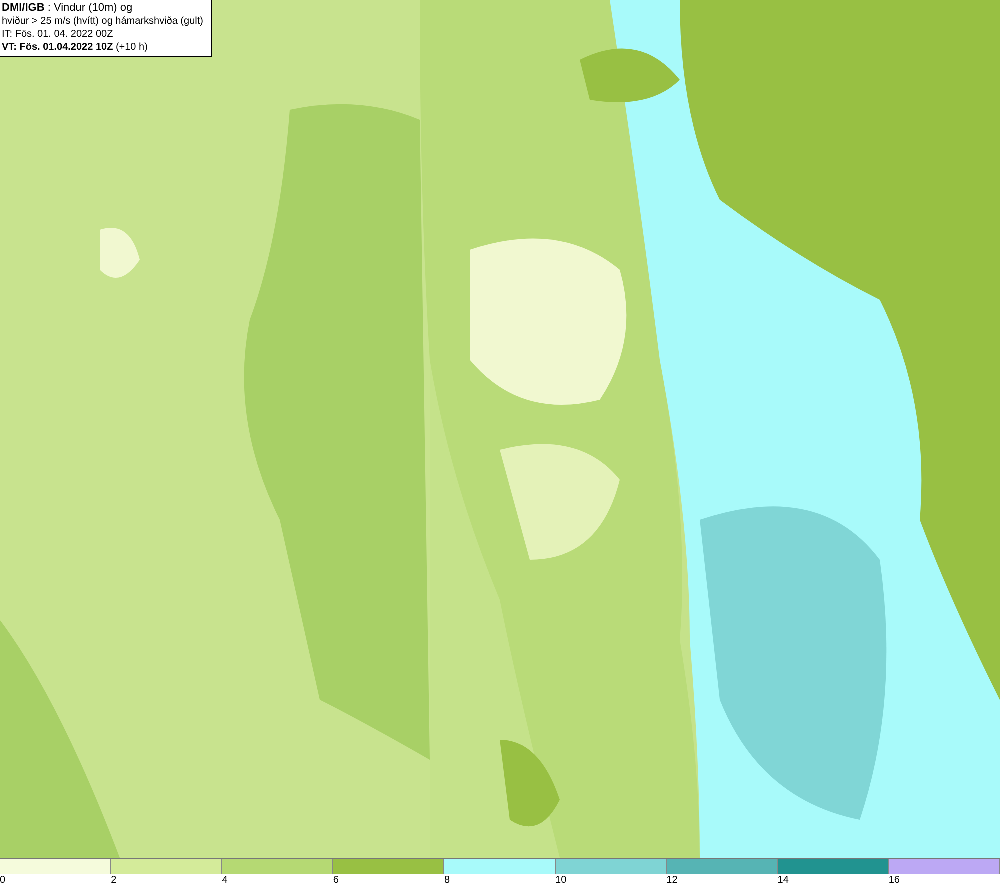 Image resolution: width=1000 pixels, height=887 pixels. What do you see at coordinates (3, 880) in the screenshot?
I see `legend-label: 0` at bounding box center [3, 880].